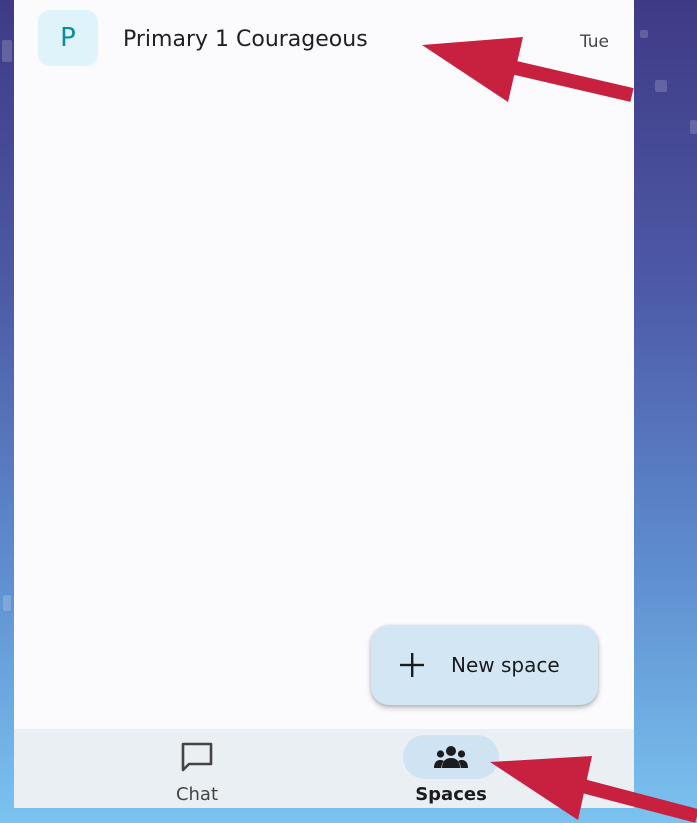  Describe the element at coordinates (451, 757) in the screenshot. I see `people-group-icon` at that location.